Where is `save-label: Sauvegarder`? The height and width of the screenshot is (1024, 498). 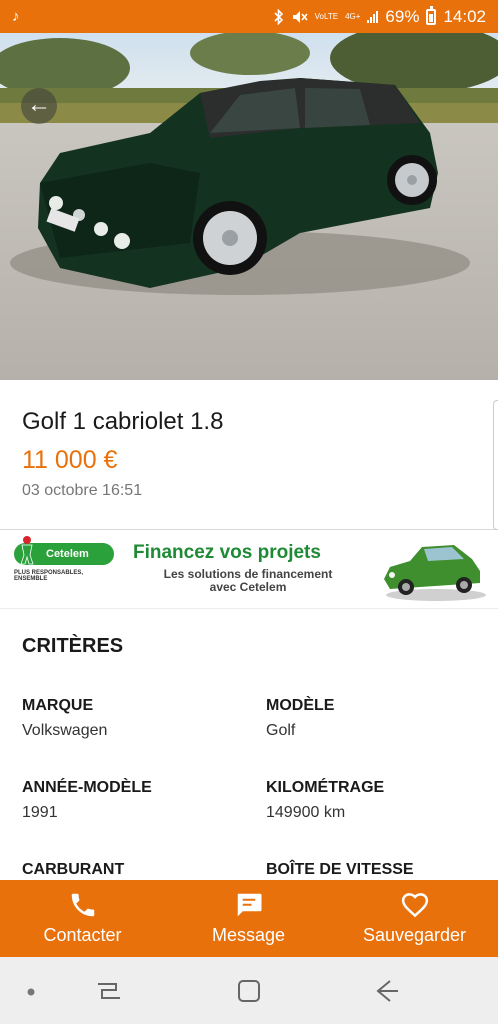 save-label: Sauvegarder is located at coordinates (414, 935).